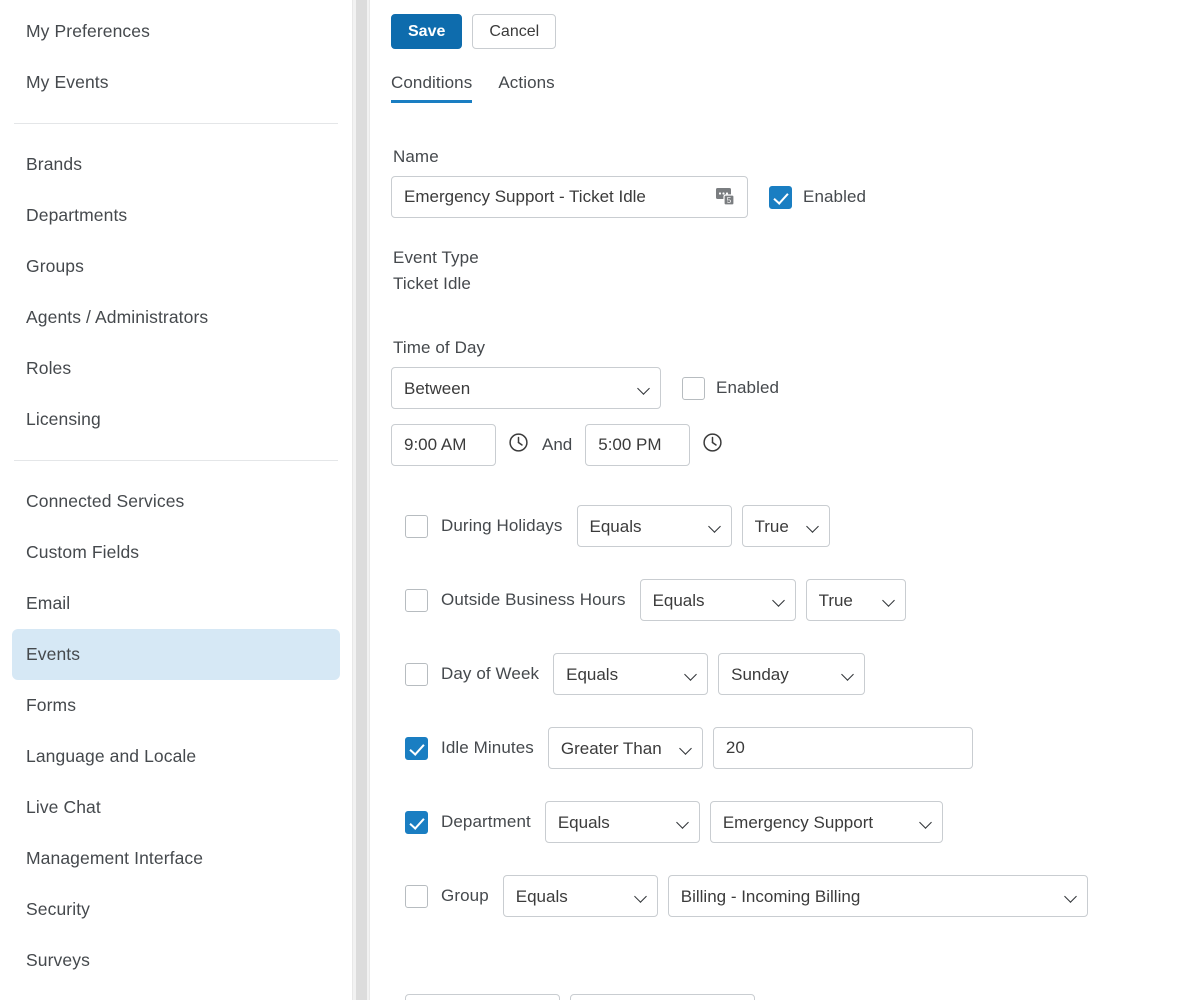  I want to click on name-enabled-group: Enabled, so click(818, 197).